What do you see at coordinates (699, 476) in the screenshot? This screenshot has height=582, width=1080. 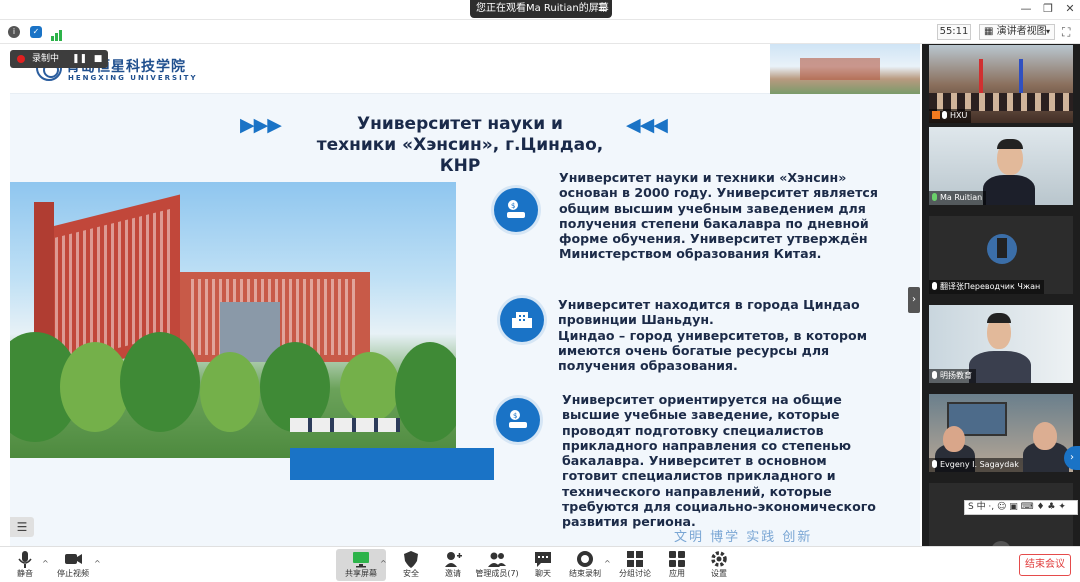 I see `paragraph-line: готовит специалистов прикладного и` at bounding box center [699, 476].